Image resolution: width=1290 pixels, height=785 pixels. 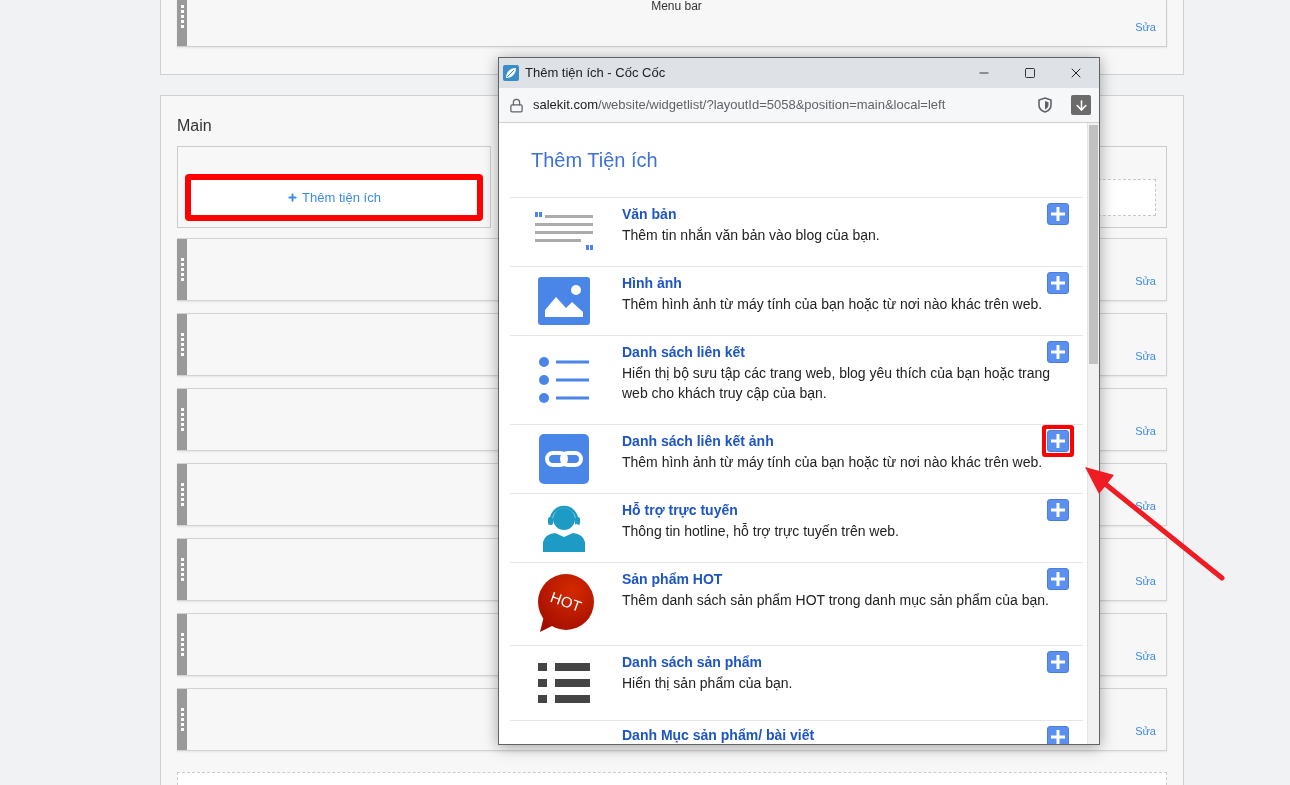 What do you see at coordinates (739, 105) in the screenshot?
I see `url-text: salekit.com/website/widgetlist/?layoutId=5058&position=main&local=left` at bounding box center [739, 105].